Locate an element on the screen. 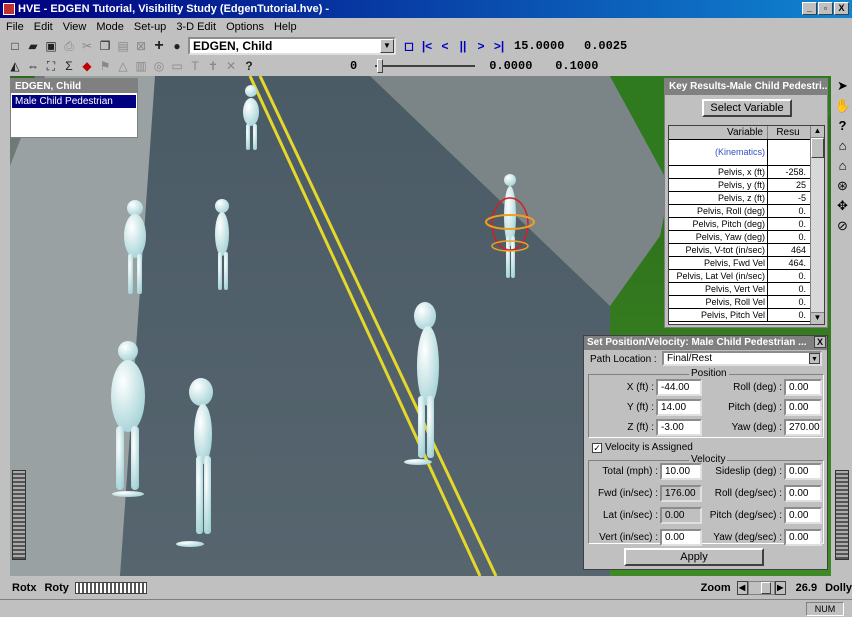 This screenshot has height=617, width=852. pause-icon: || is located at coordinates (463, 46).